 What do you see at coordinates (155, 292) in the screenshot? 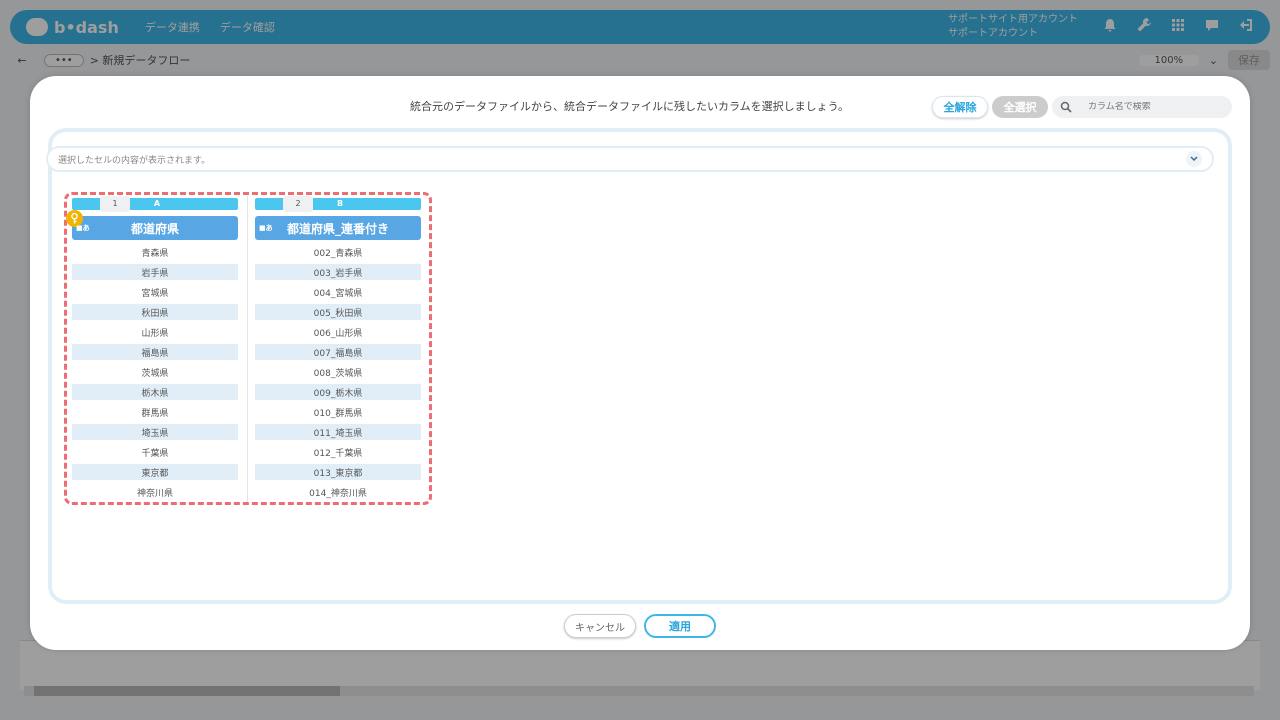
I see `table-cell: 宮城県` at bounding box center [155, 292].